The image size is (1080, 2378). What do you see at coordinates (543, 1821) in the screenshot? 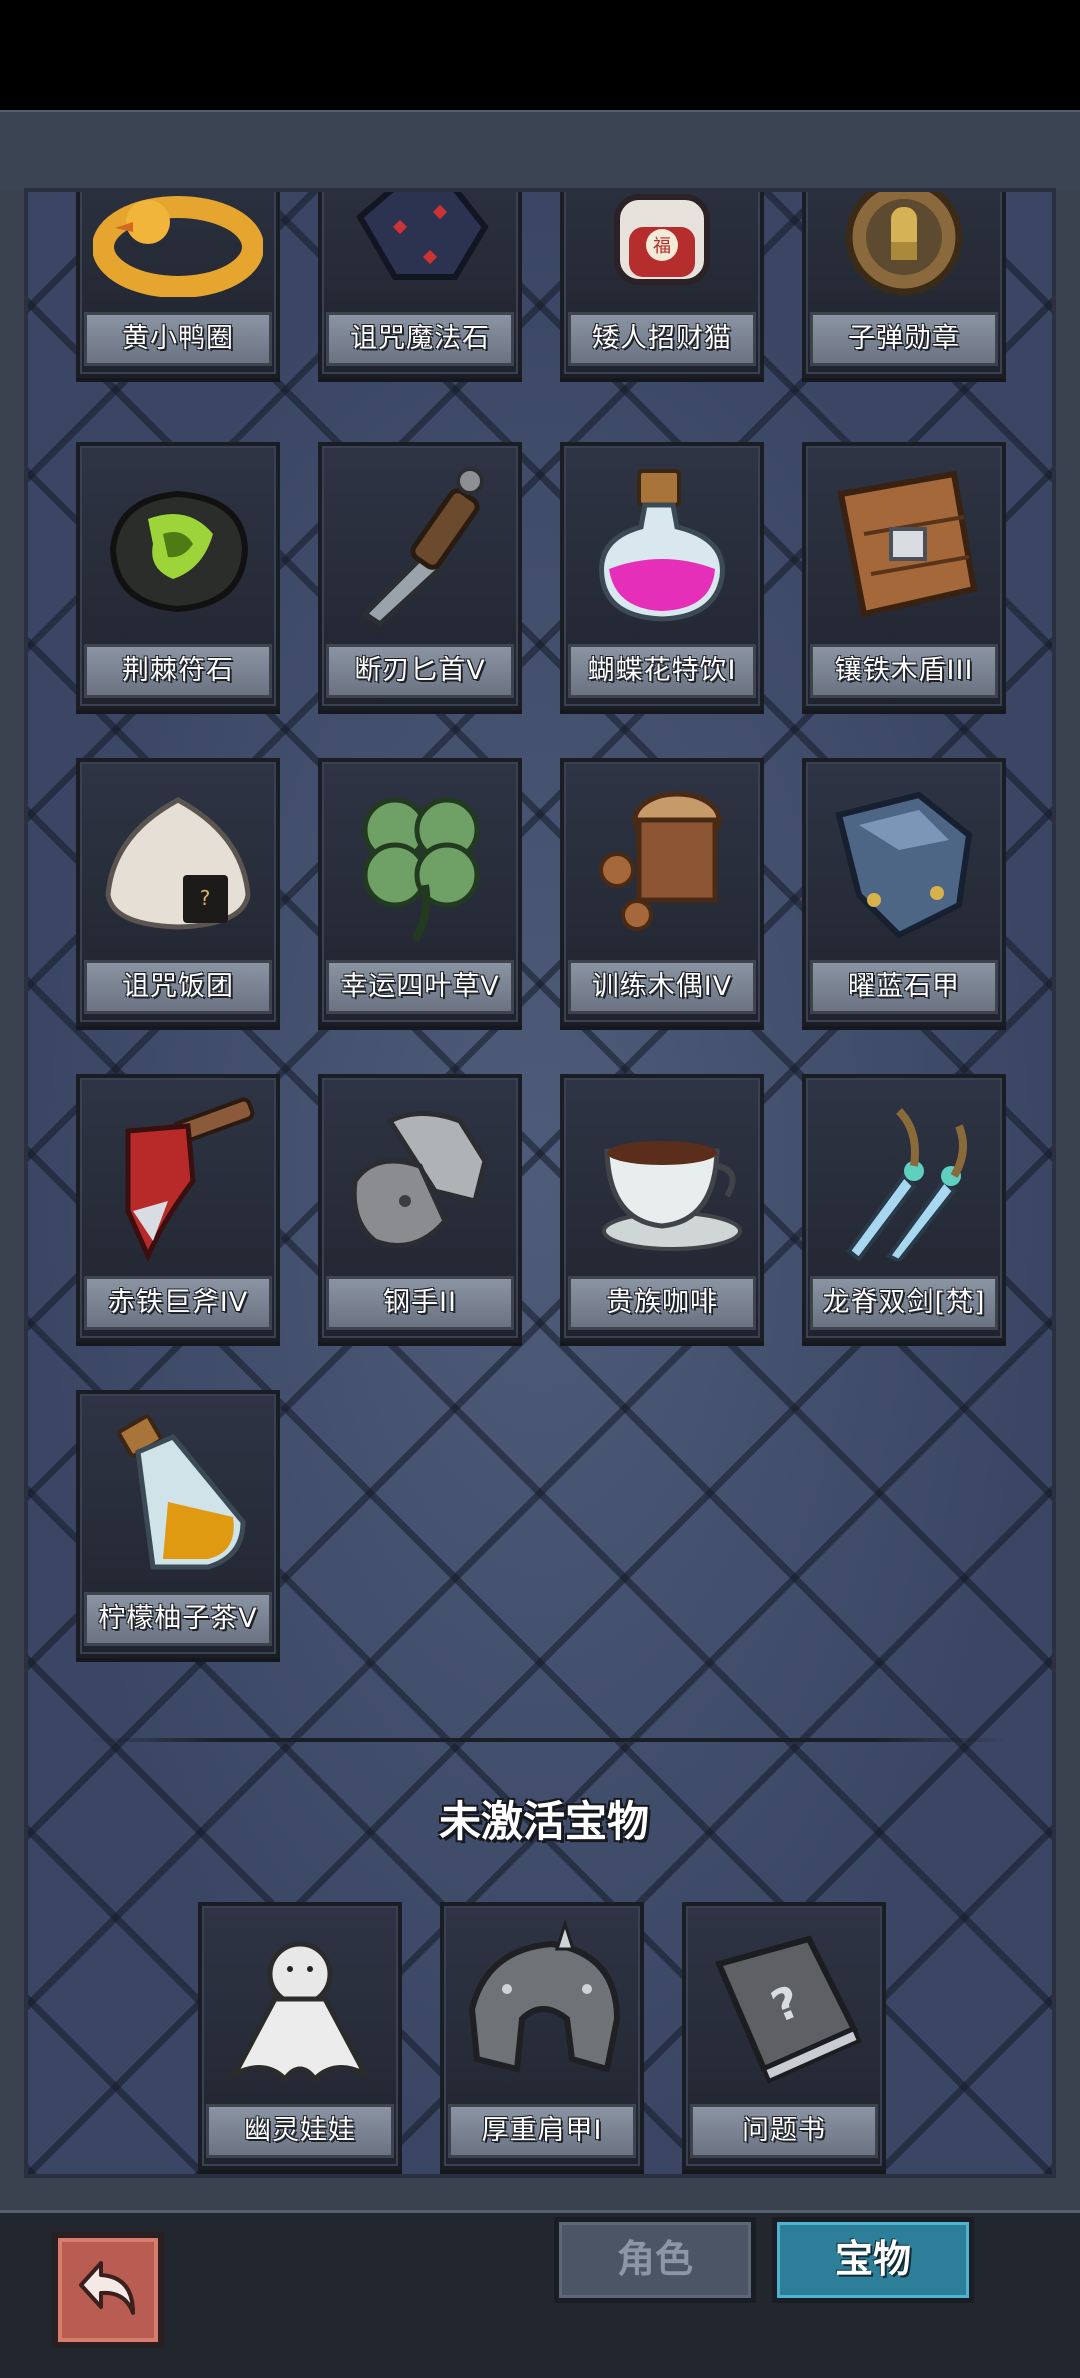
I see `inactive-section-title: 未激活宝物` at bounding box center [543, 1821].